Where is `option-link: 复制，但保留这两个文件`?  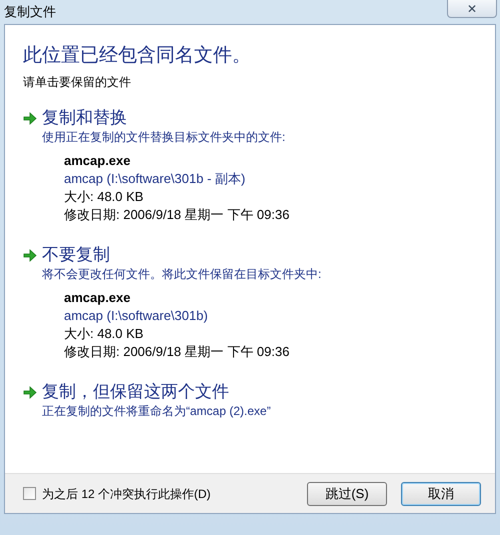
option-link: 复制，但保留这两个文件 is located at coordinates (126, 392).